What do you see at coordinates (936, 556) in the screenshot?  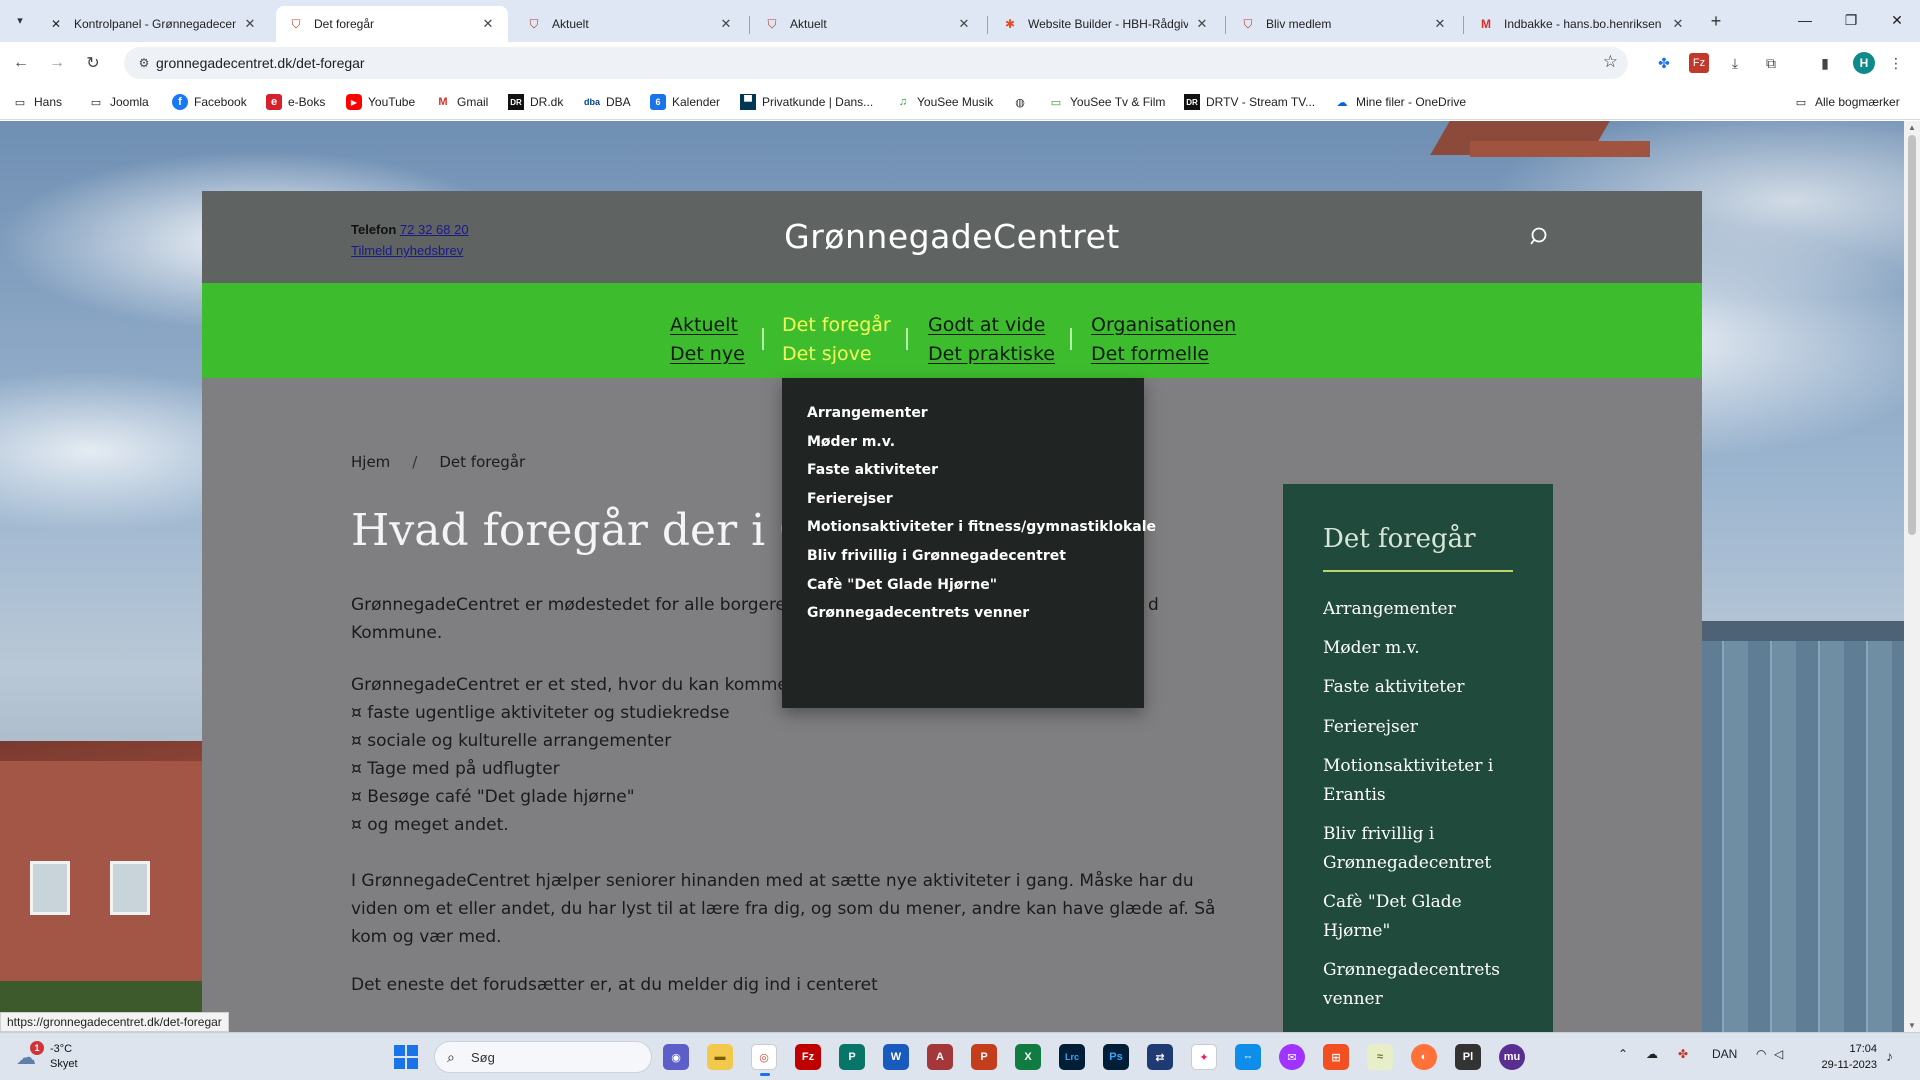 I see `dropdown-item-bliv-frivillig: Bliv frivillig i Grønnegadecentret` at bounding box center [936, 556].